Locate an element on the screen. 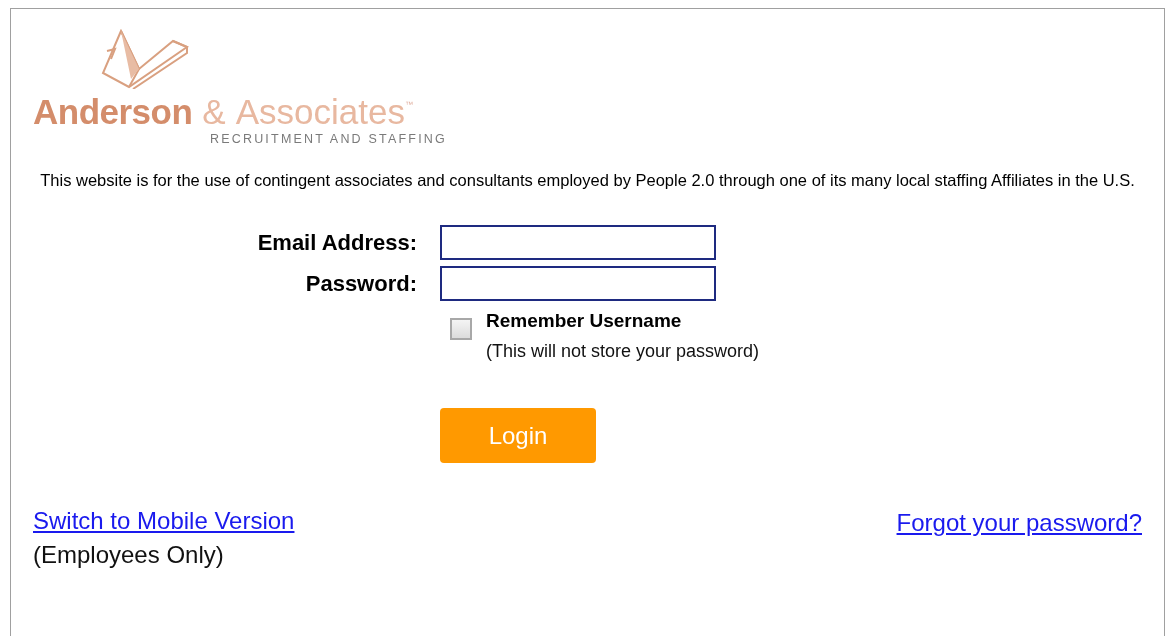 This screenshot has width=1167, height=636. password-field is located at coordinates (578, 283).